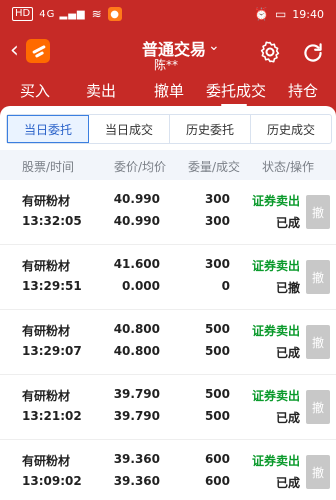 The width and height of the screenshot is (336, 500). What do you see at coordinates (136, 329) in the screenshot?
I see `order-price: 40.800` at bounding box center [136, 329].